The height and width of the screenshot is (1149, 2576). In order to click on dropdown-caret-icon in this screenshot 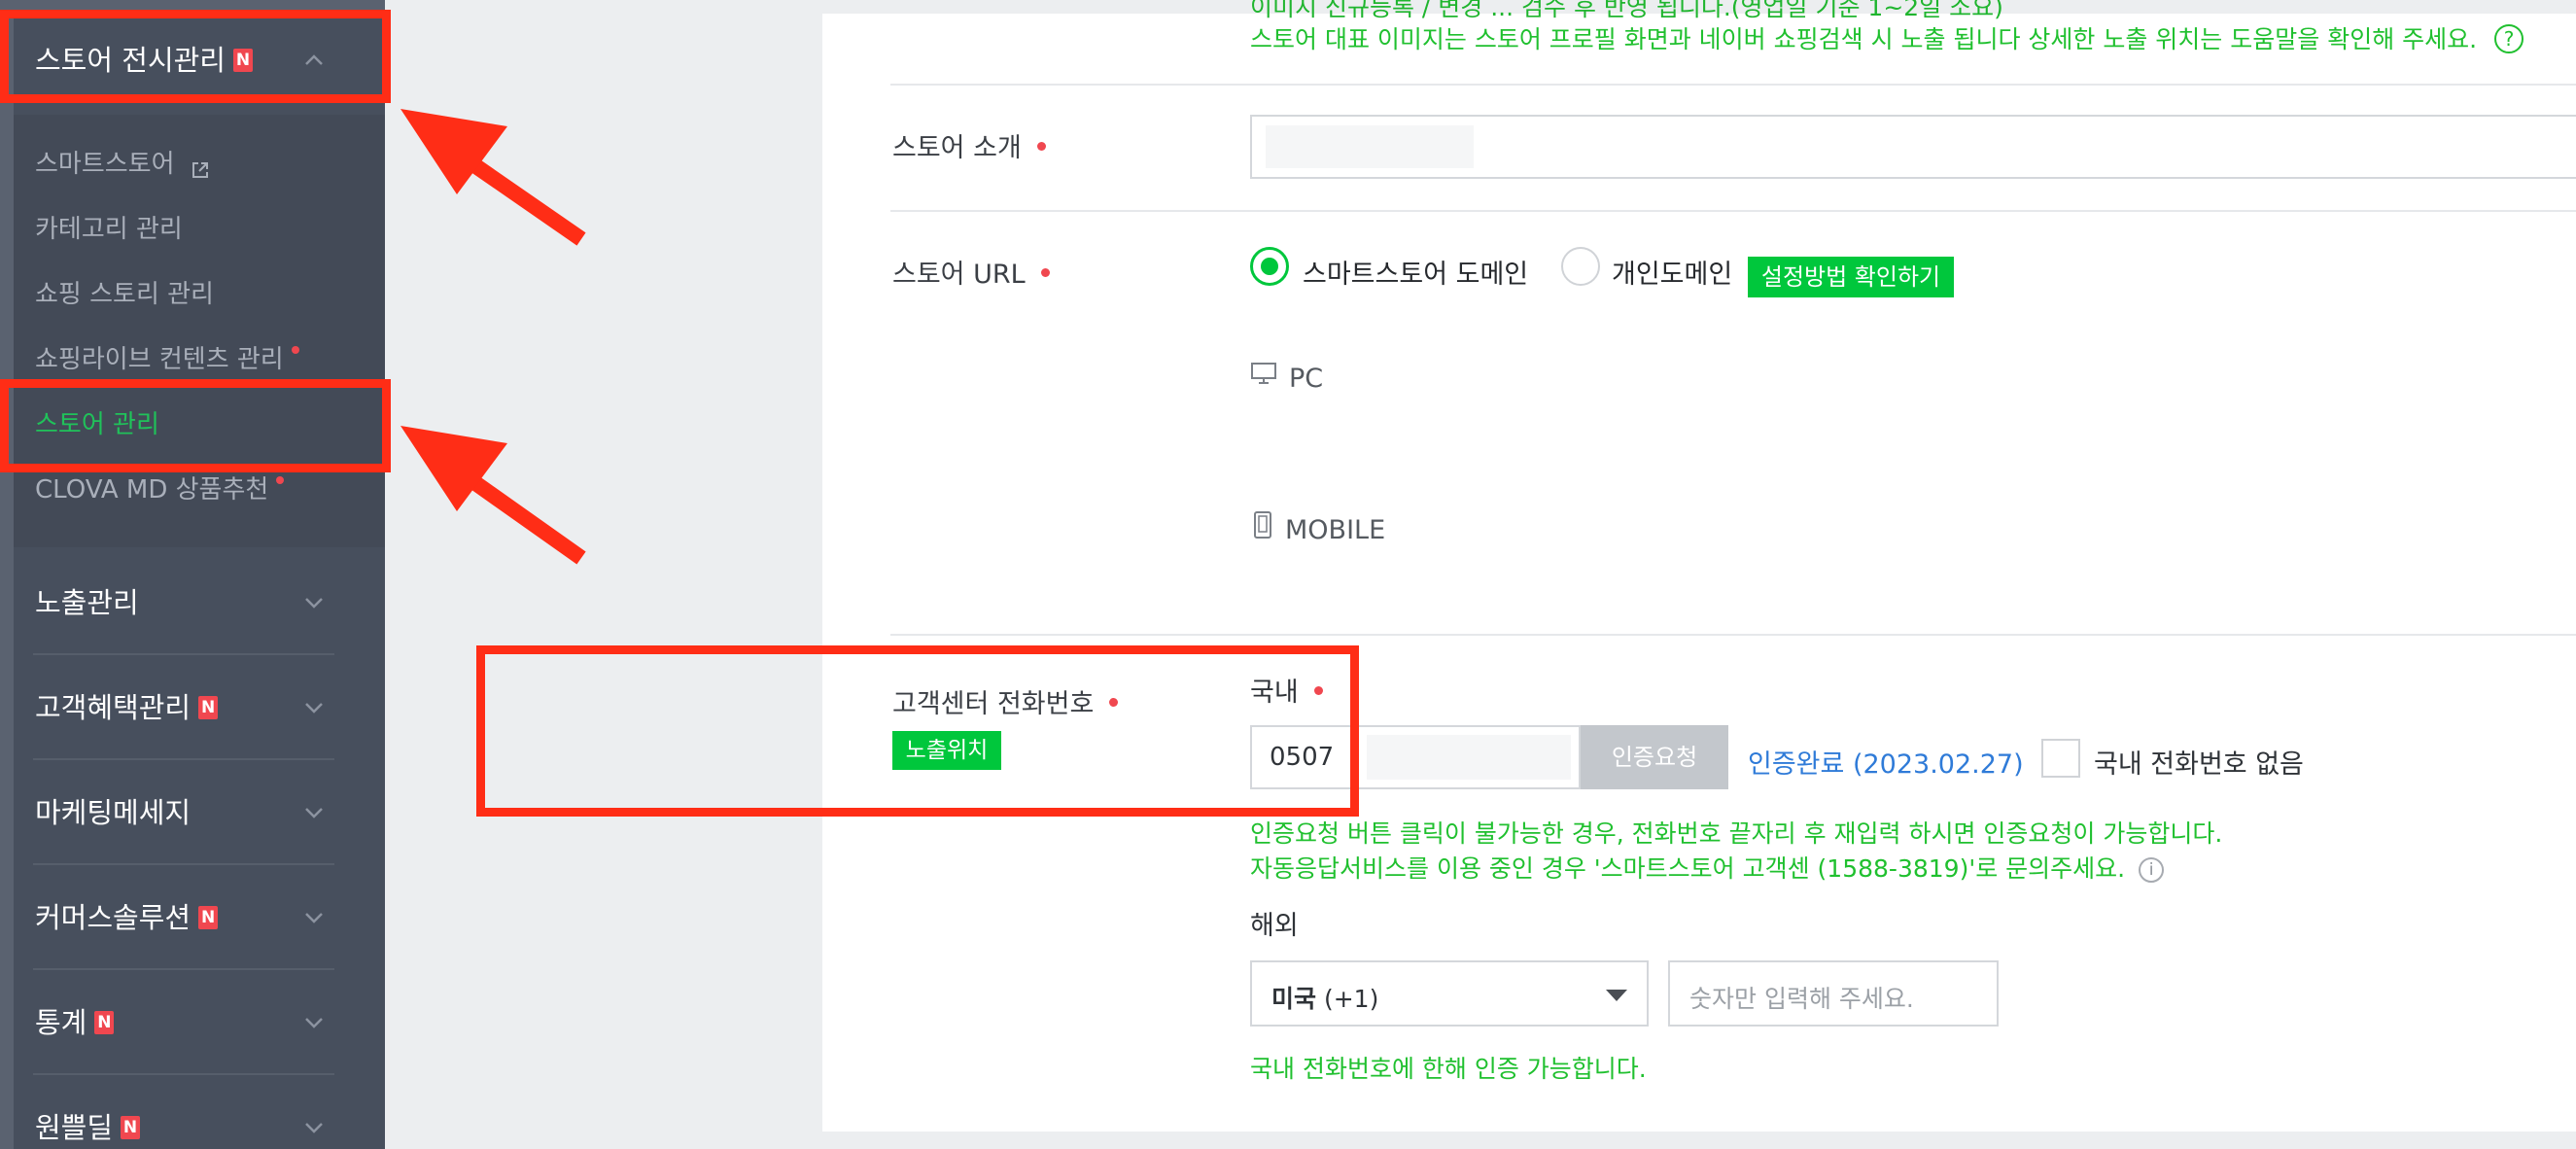, I will do `click(1616, 995)`.